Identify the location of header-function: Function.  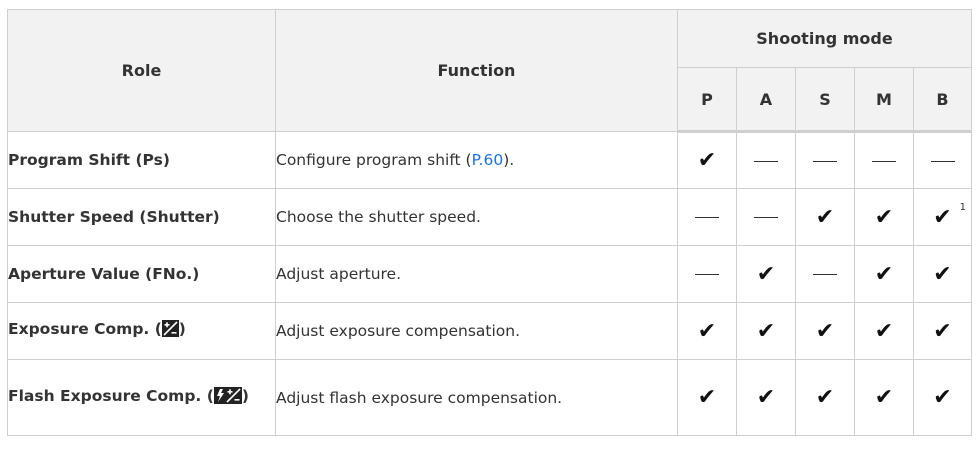
(476, 70).